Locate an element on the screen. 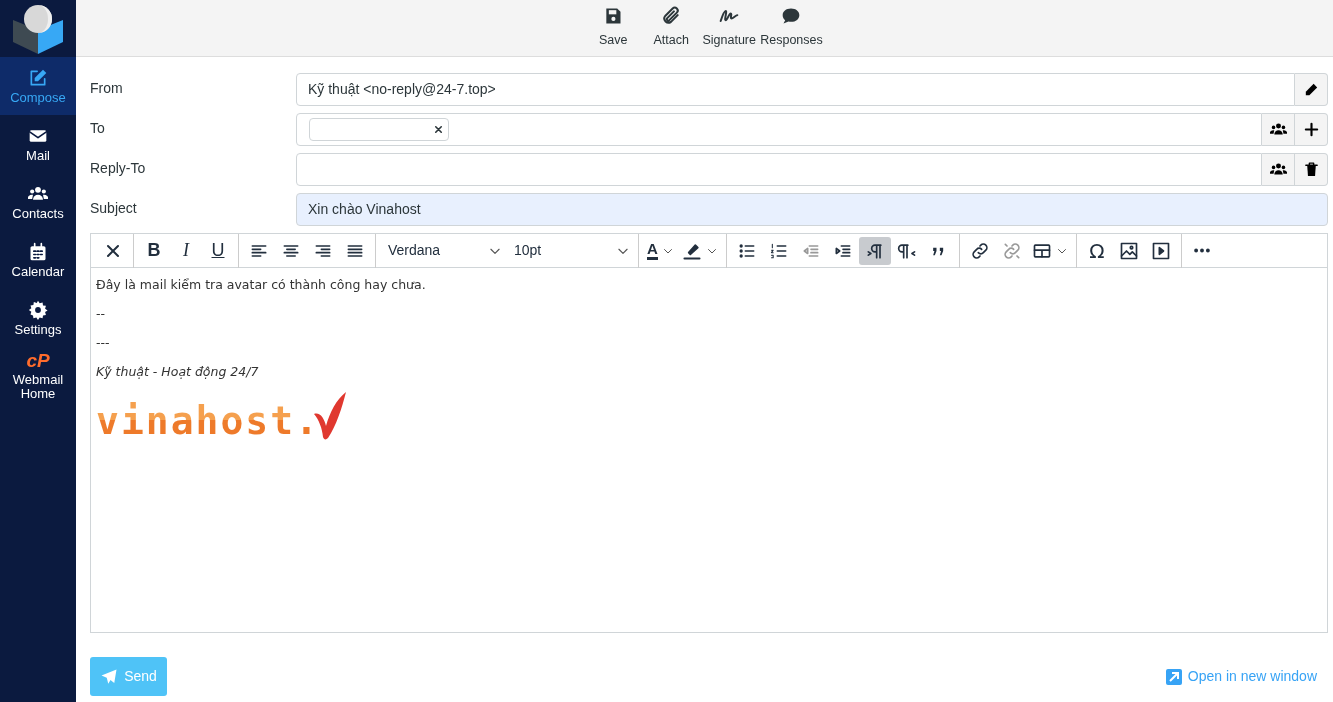 This screenshot has width=1333, height=702. body-text: --- is located at coordinates (103, 342).